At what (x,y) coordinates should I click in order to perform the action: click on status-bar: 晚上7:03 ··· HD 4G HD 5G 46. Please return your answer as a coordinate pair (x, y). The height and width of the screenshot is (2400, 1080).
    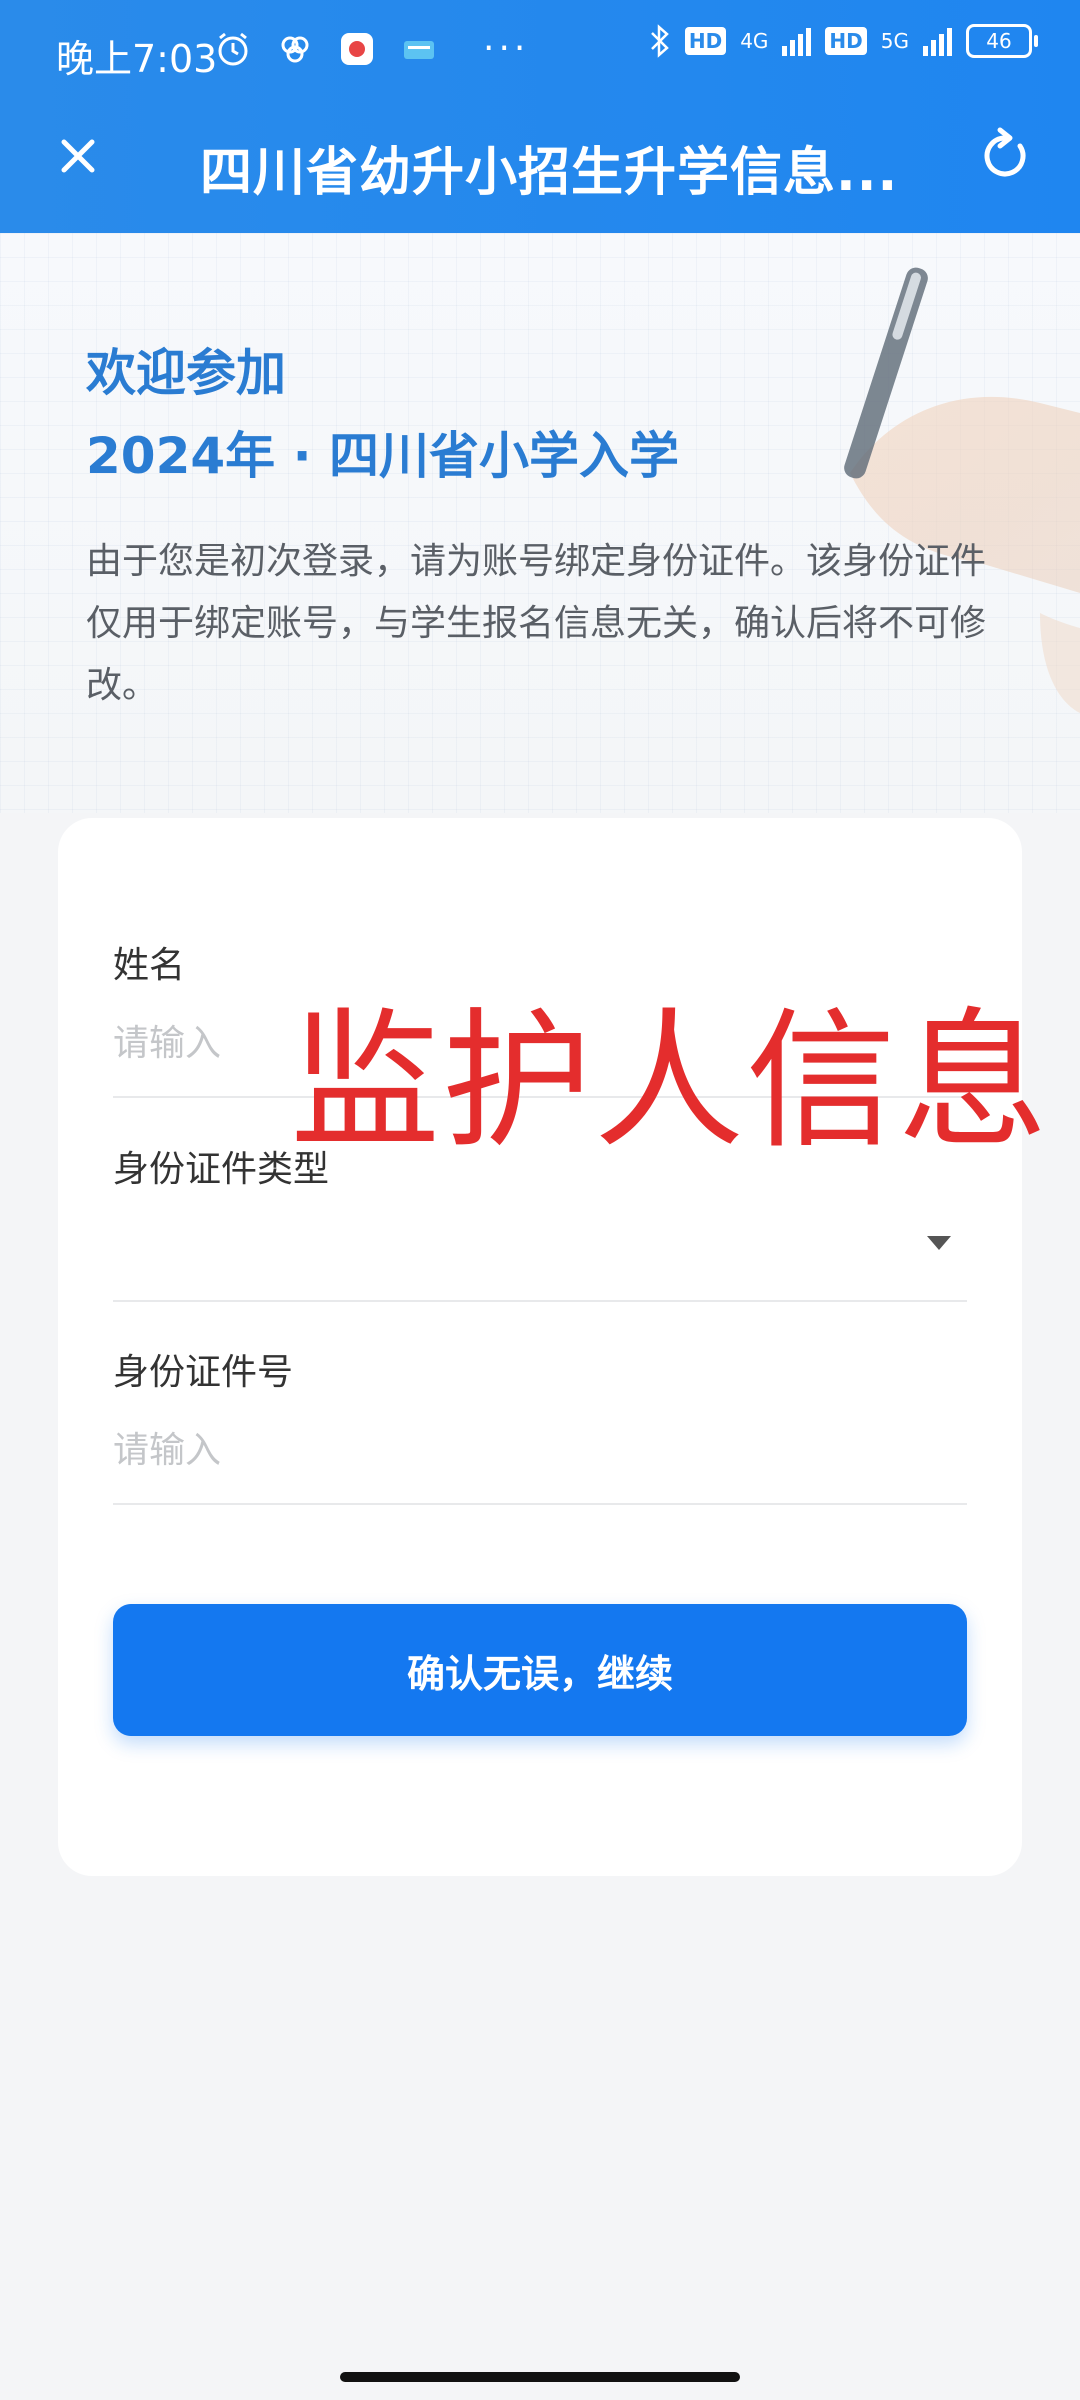
    Looking at the image, I should click on (540, 50).